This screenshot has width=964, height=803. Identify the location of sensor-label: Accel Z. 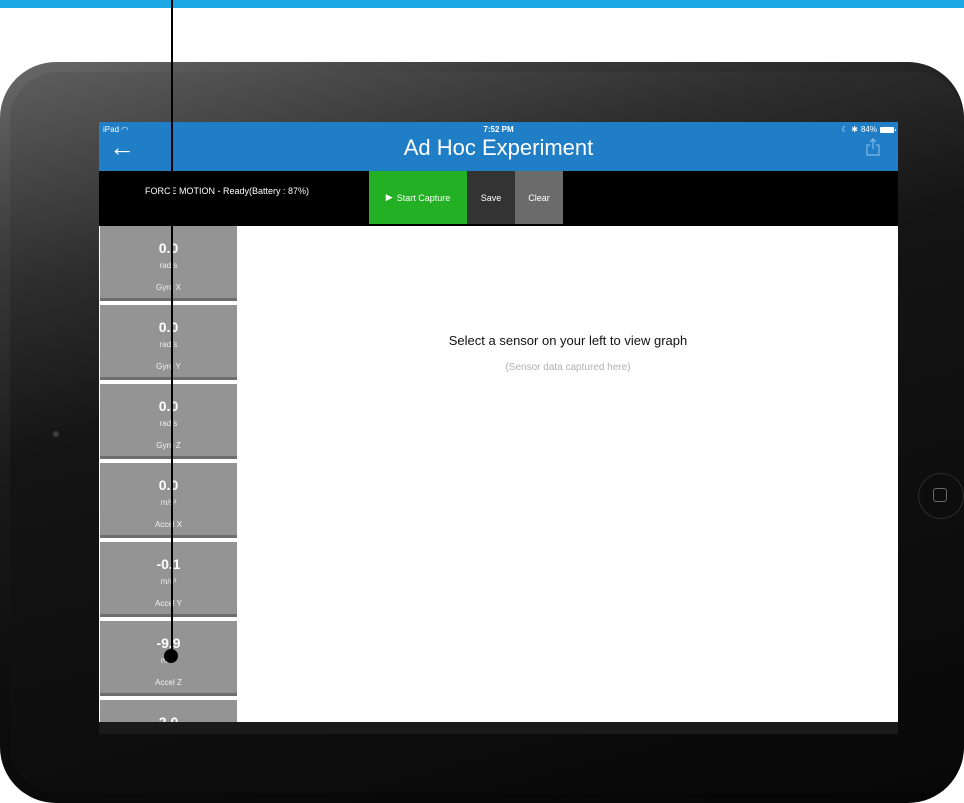
(168, 682).